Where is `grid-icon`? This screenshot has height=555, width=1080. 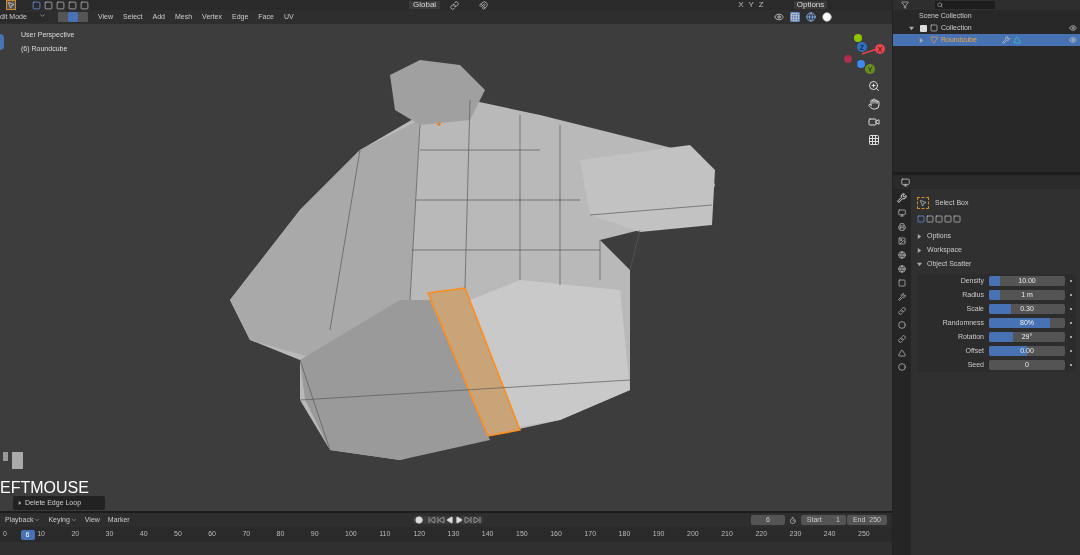 grid-icon is located at coordinates (874, 140).